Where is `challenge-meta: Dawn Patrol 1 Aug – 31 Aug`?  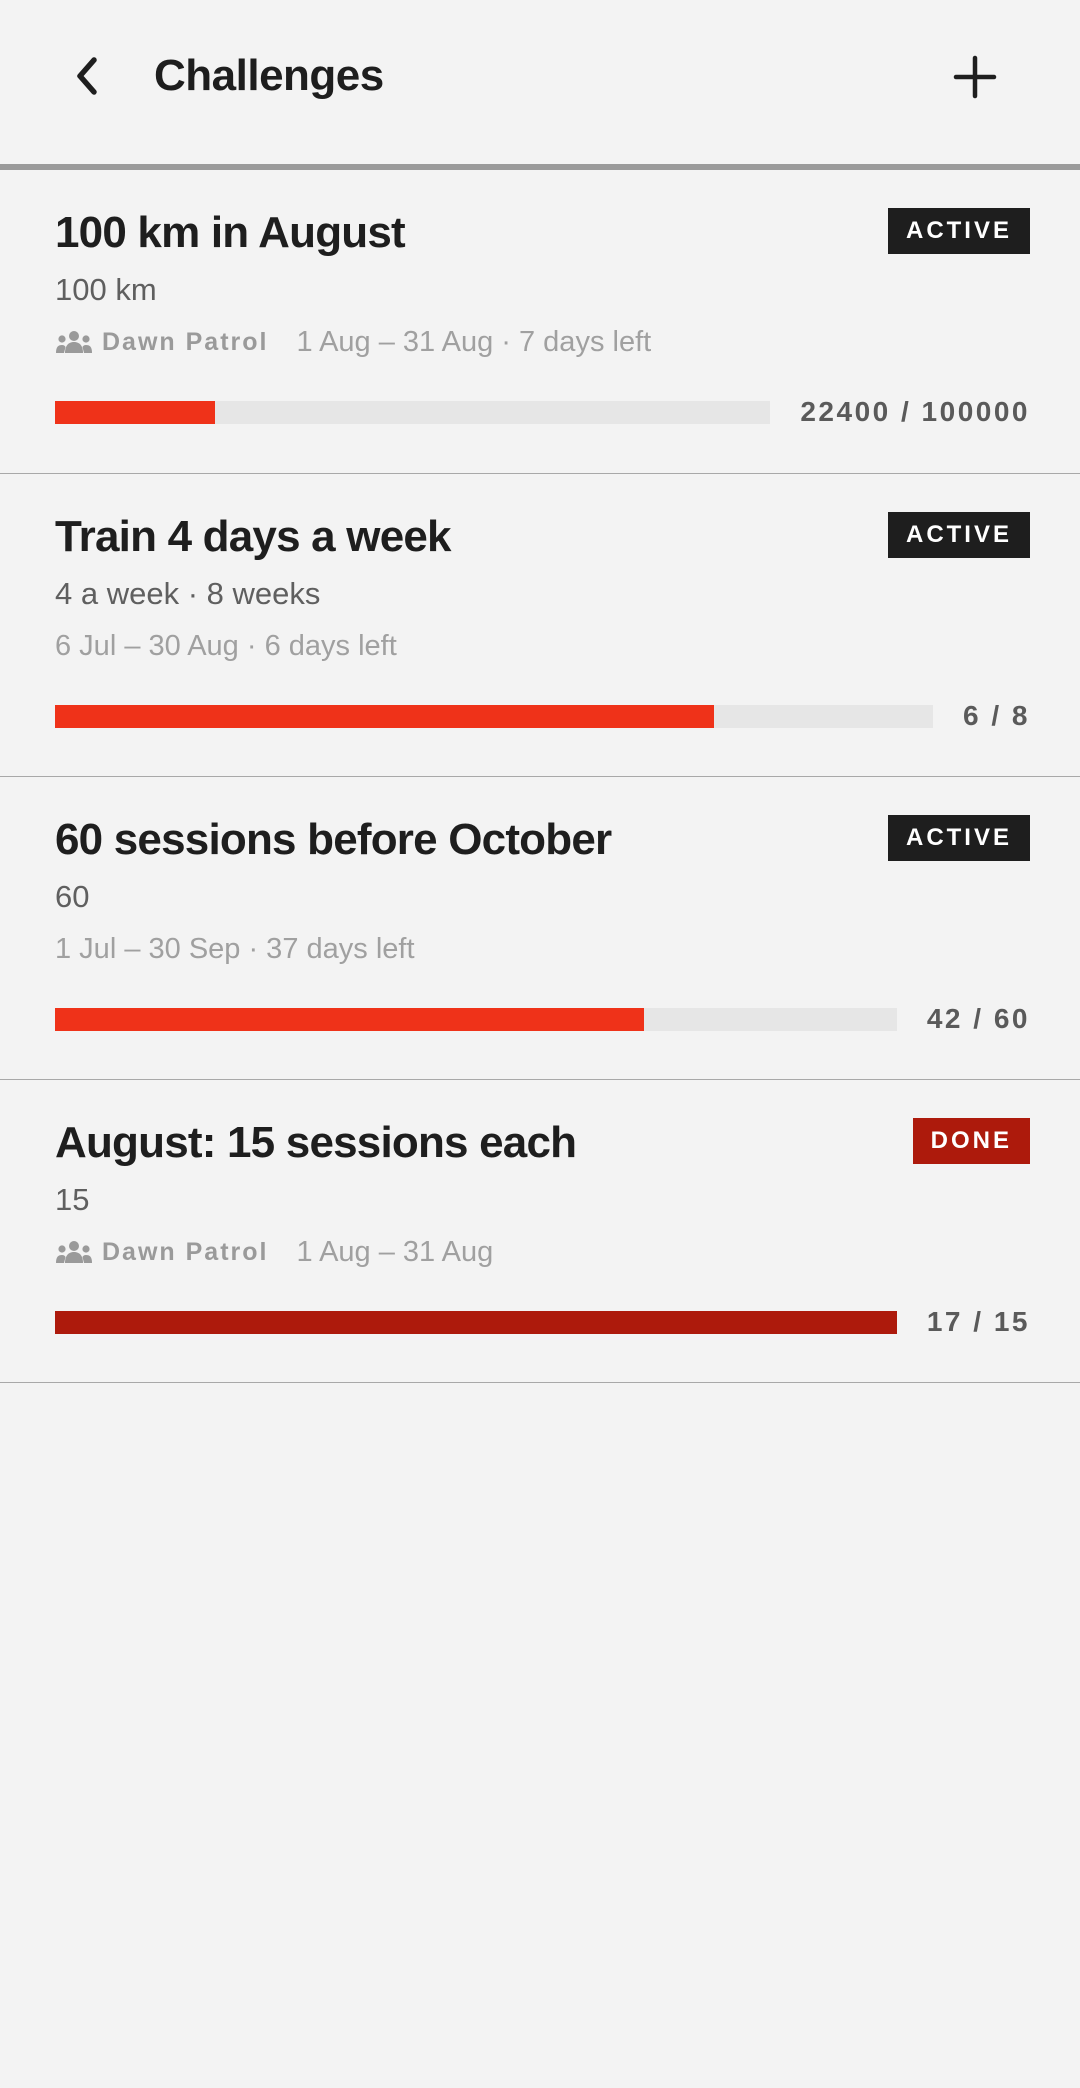 challenge-meta: Dawn Patrol 1 Aug – 31 Aug is located at coordinates (274, 1252).